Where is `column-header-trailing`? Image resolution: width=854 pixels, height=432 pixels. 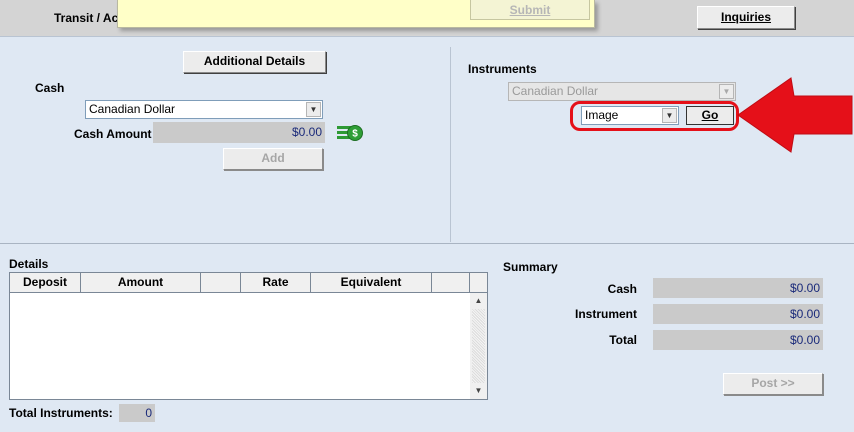
column-header-trailing is located at coordinates (451, 282).